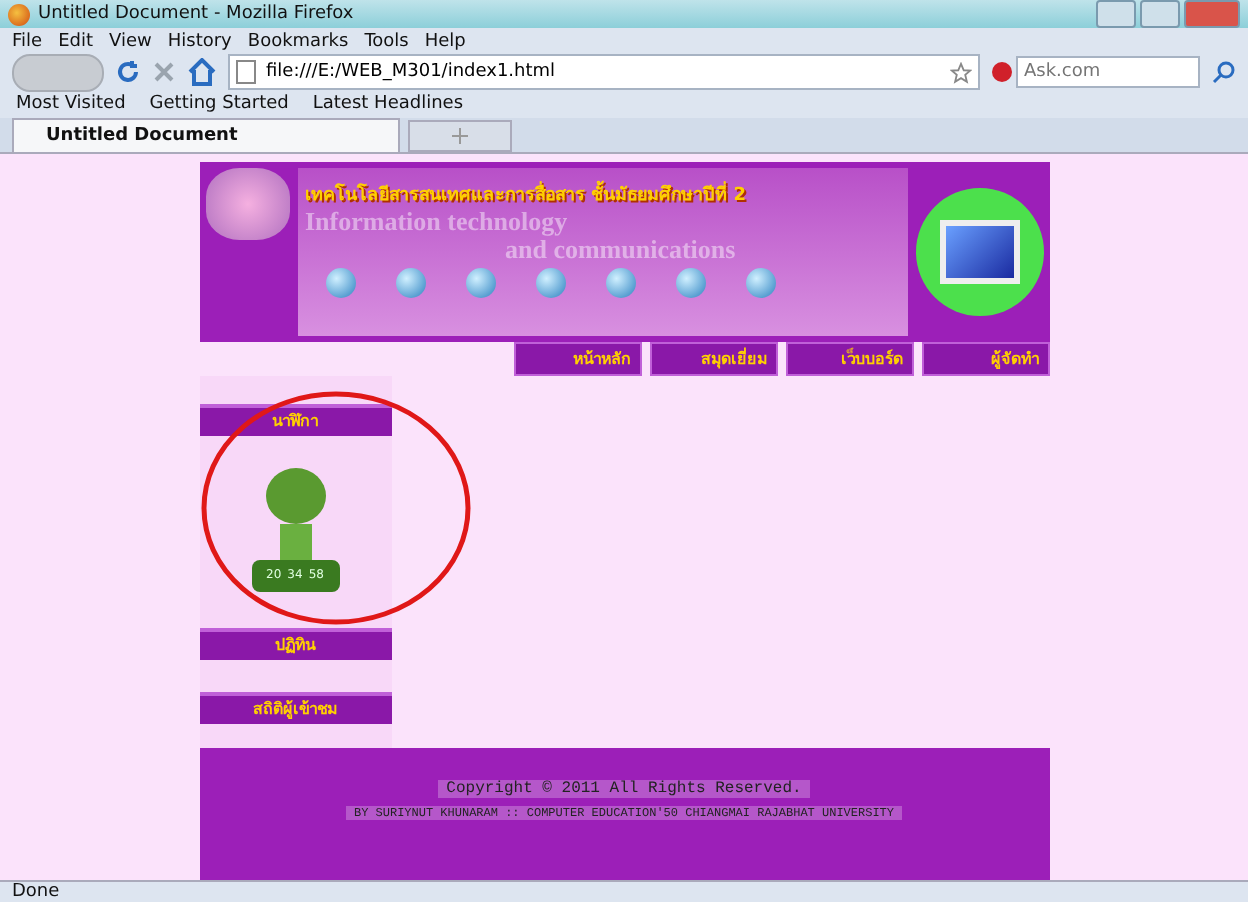  I want to click on nav-button: ผู้จัดทำ, so click(985, 358).